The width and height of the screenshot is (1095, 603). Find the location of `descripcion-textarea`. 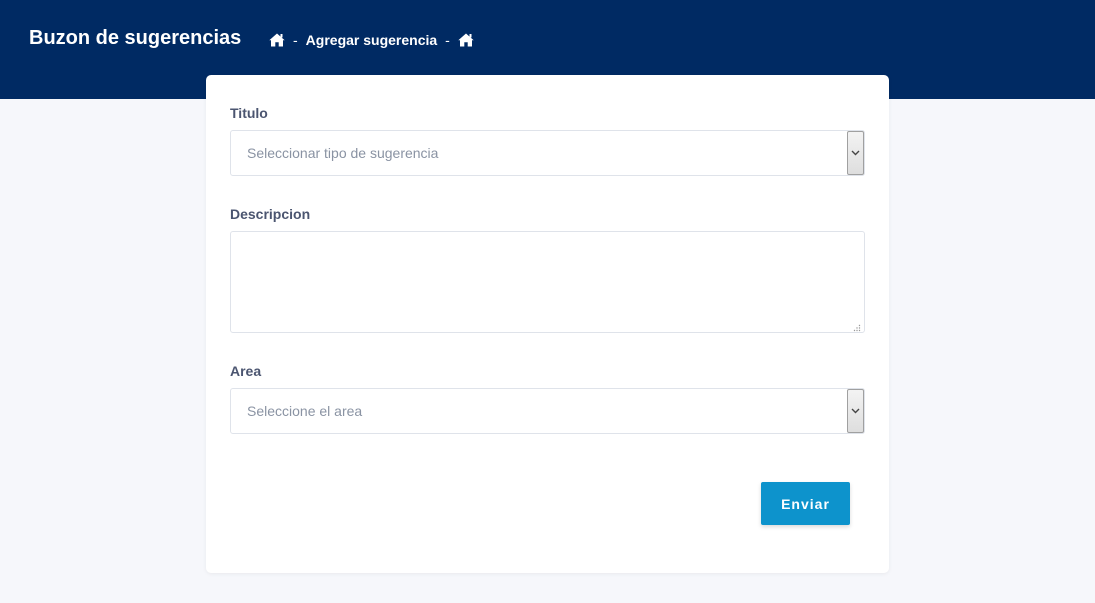

descripcion-textarea is located at coordinates (547, 282).